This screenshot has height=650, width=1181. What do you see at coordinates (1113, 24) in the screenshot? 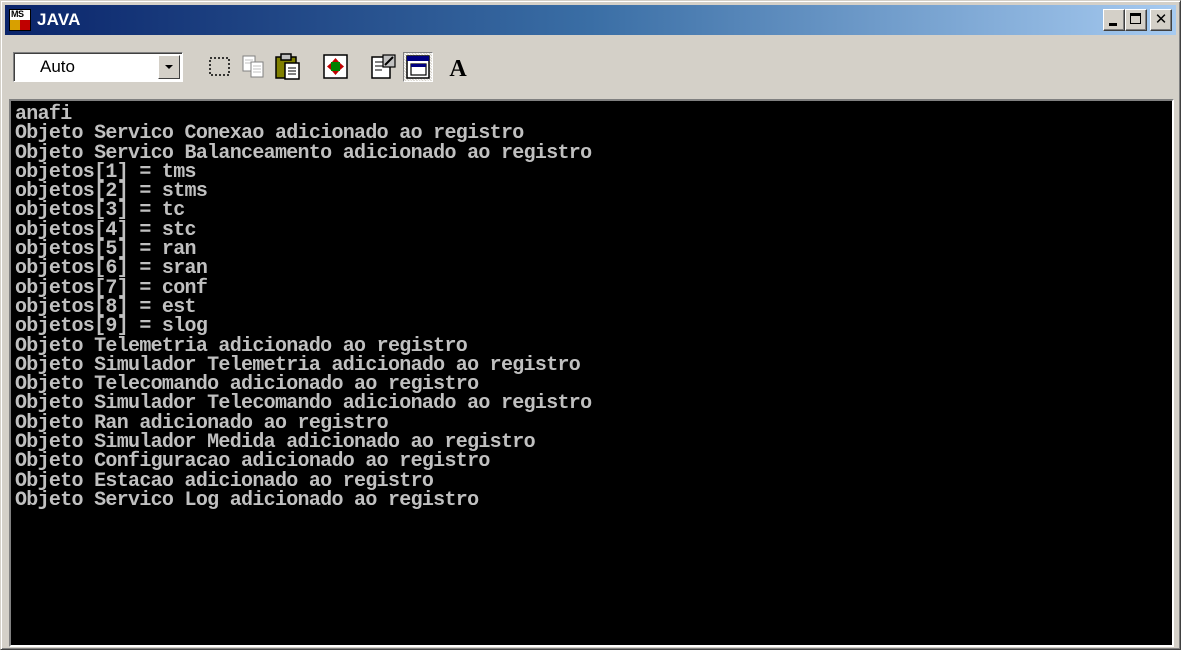
I see `minimize-icon` at bounding box center [1113, 24].